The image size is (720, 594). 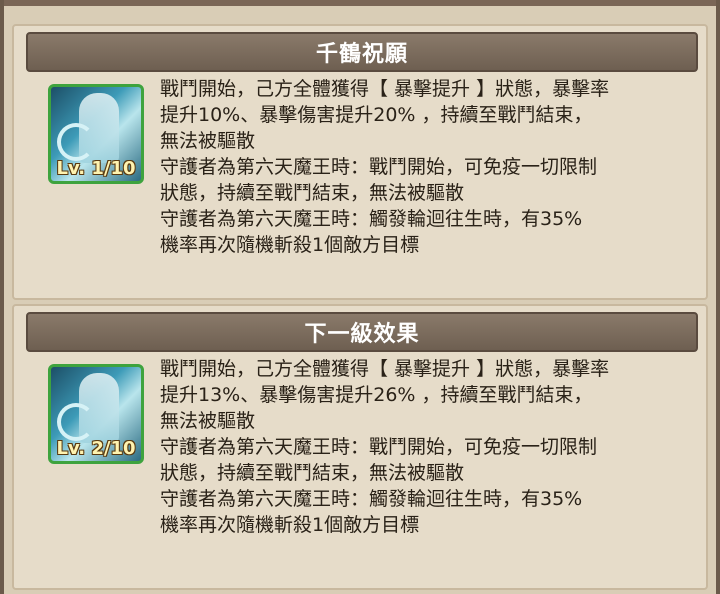 What do you see at coordinates (376, 395) in the screenshot?
I see `description-line: 提升13%、暴擊傷害提升26% ，持續至戰鬥結束，` at bounding box center [376, 395].